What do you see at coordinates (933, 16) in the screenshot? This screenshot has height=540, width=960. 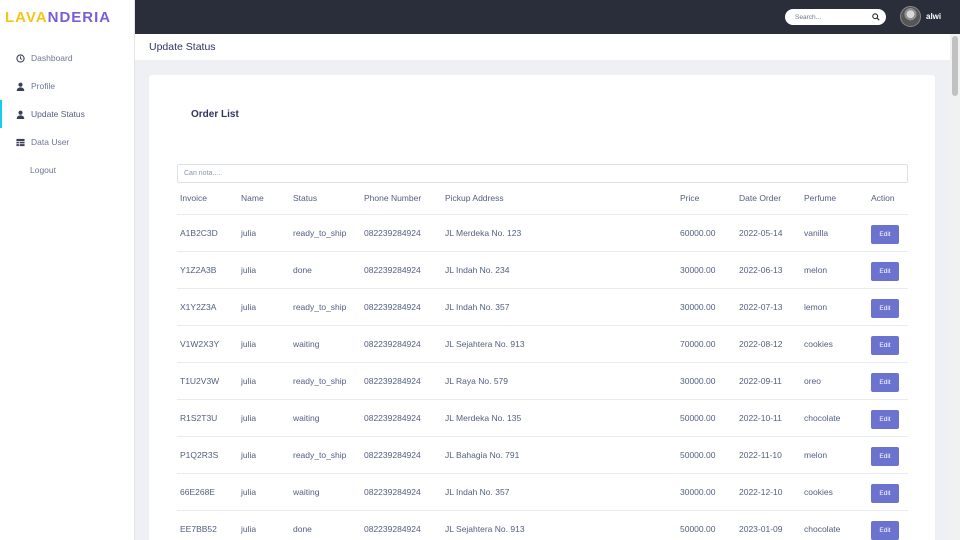 I see `username: alwi` at bounding box center [933, 16].